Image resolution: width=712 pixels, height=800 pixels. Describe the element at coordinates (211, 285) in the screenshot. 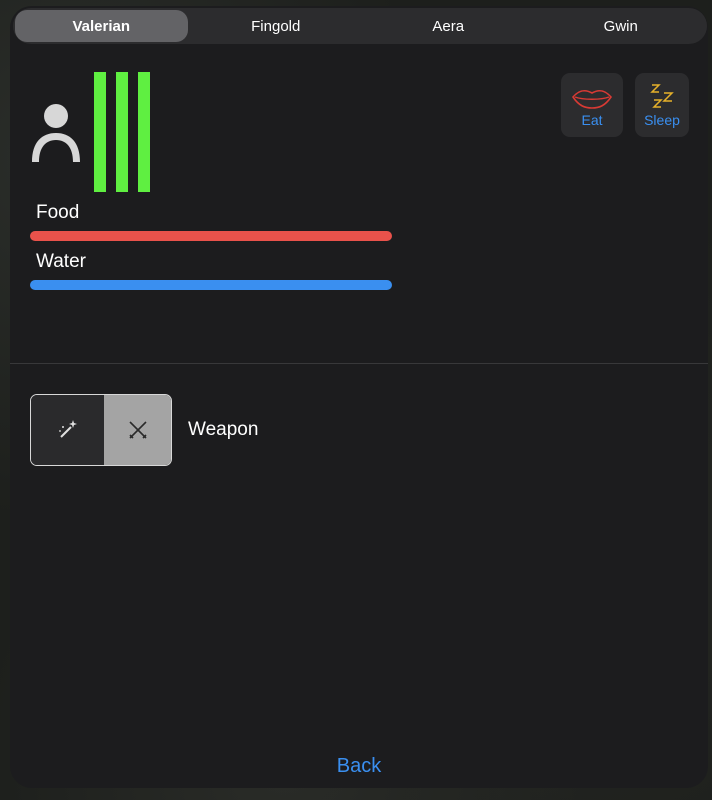

I see `water-meter` at that location.